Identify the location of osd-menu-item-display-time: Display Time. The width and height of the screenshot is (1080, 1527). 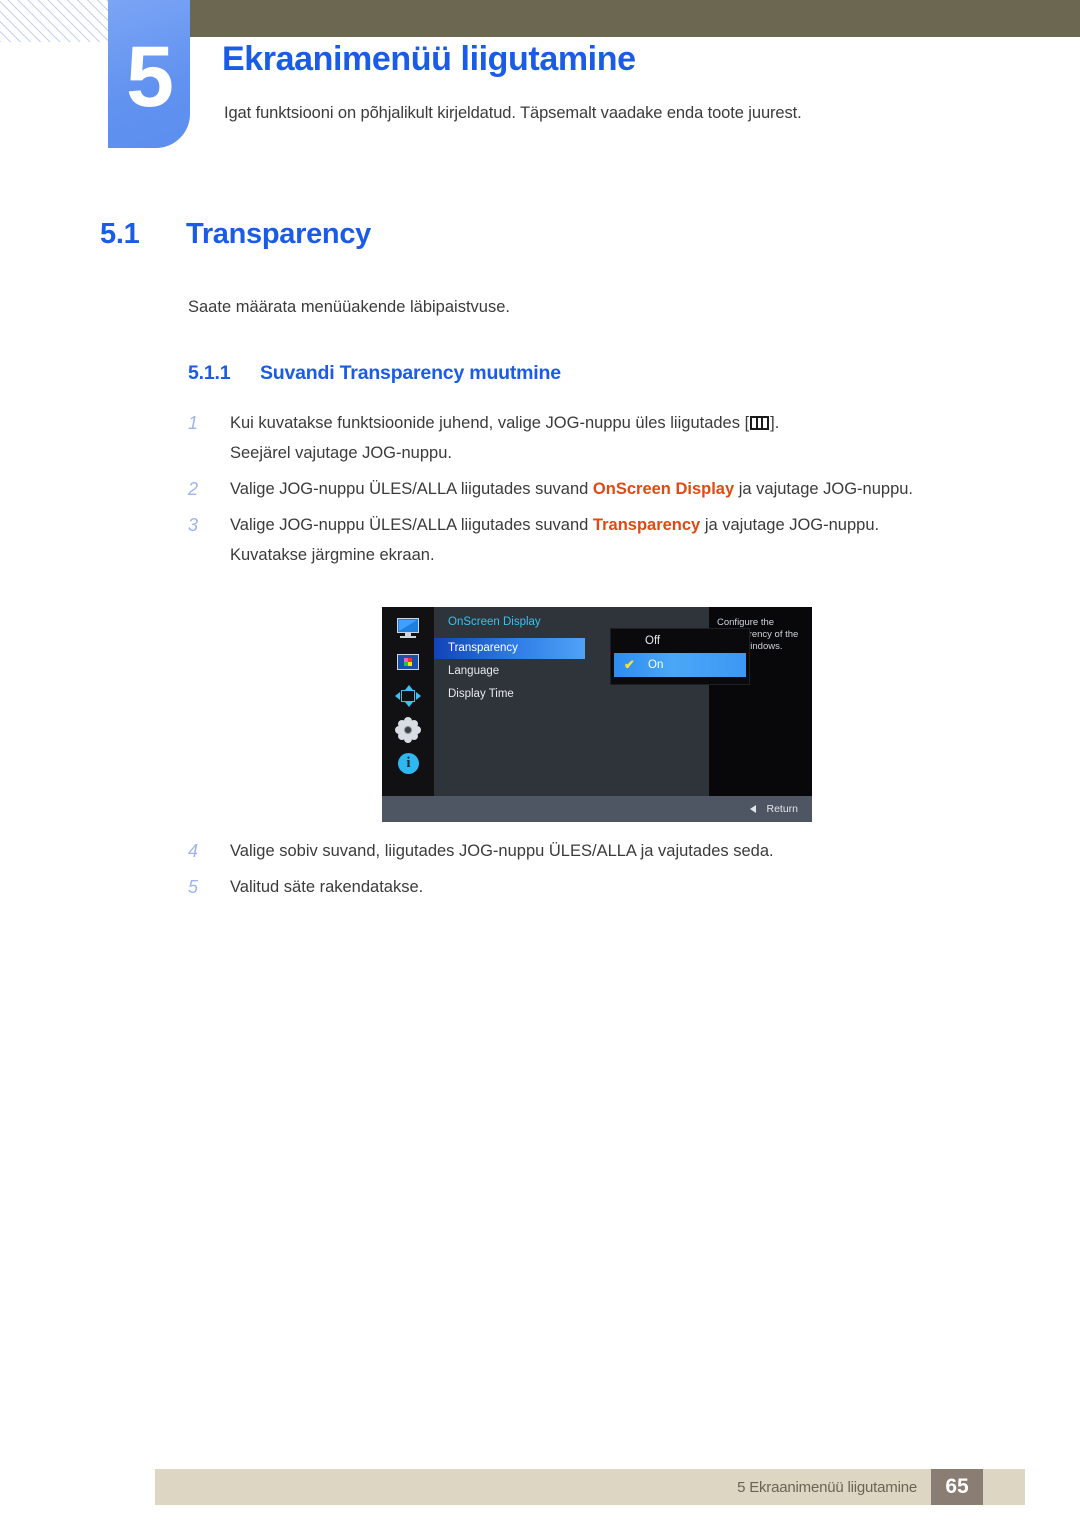
(571, 694).